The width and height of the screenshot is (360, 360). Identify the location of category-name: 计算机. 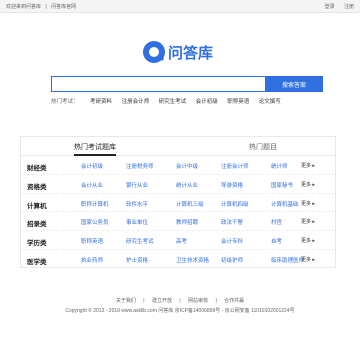
(37, 206).